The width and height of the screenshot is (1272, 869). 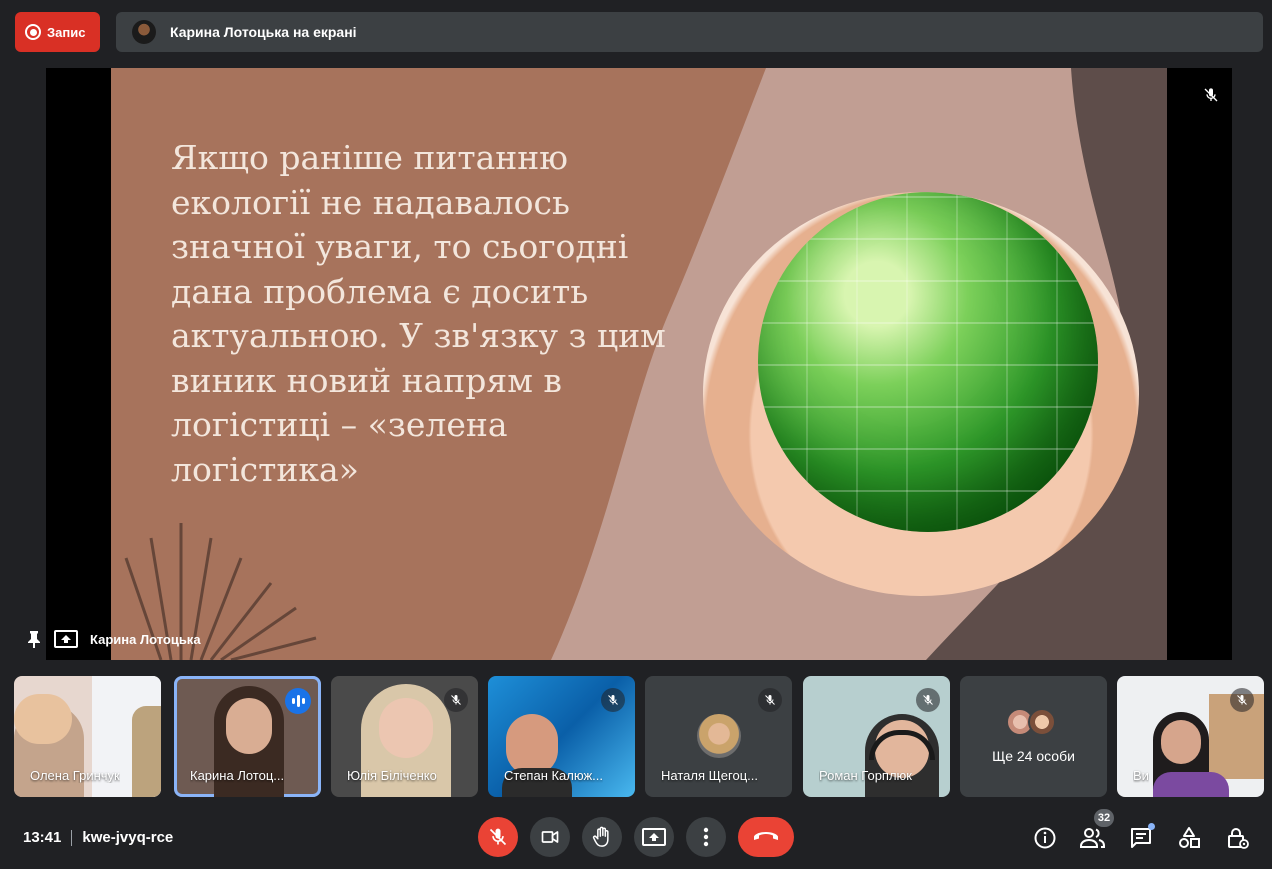 I want to click on recording-button: Запис, so click(x=57, y=32).